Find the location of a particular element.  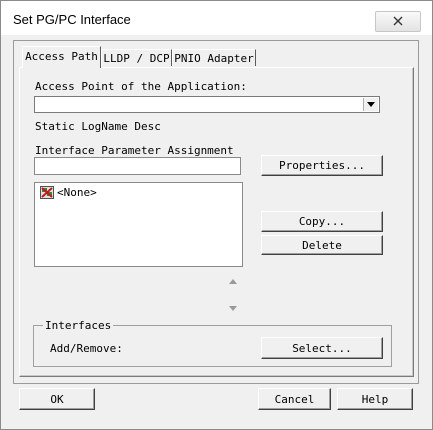

chevron-down-icon is located at coordinates (371, 104).